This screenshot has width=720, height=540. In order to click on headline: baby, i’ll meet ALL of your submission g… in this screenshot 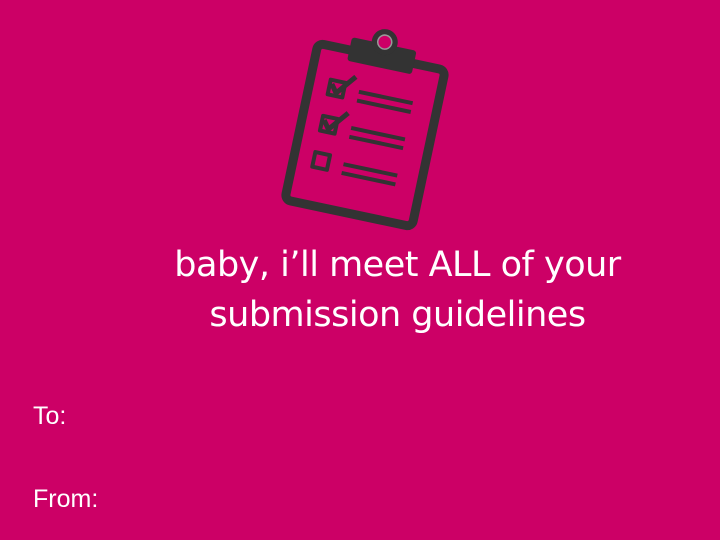, I will do `click(397, 290)`.